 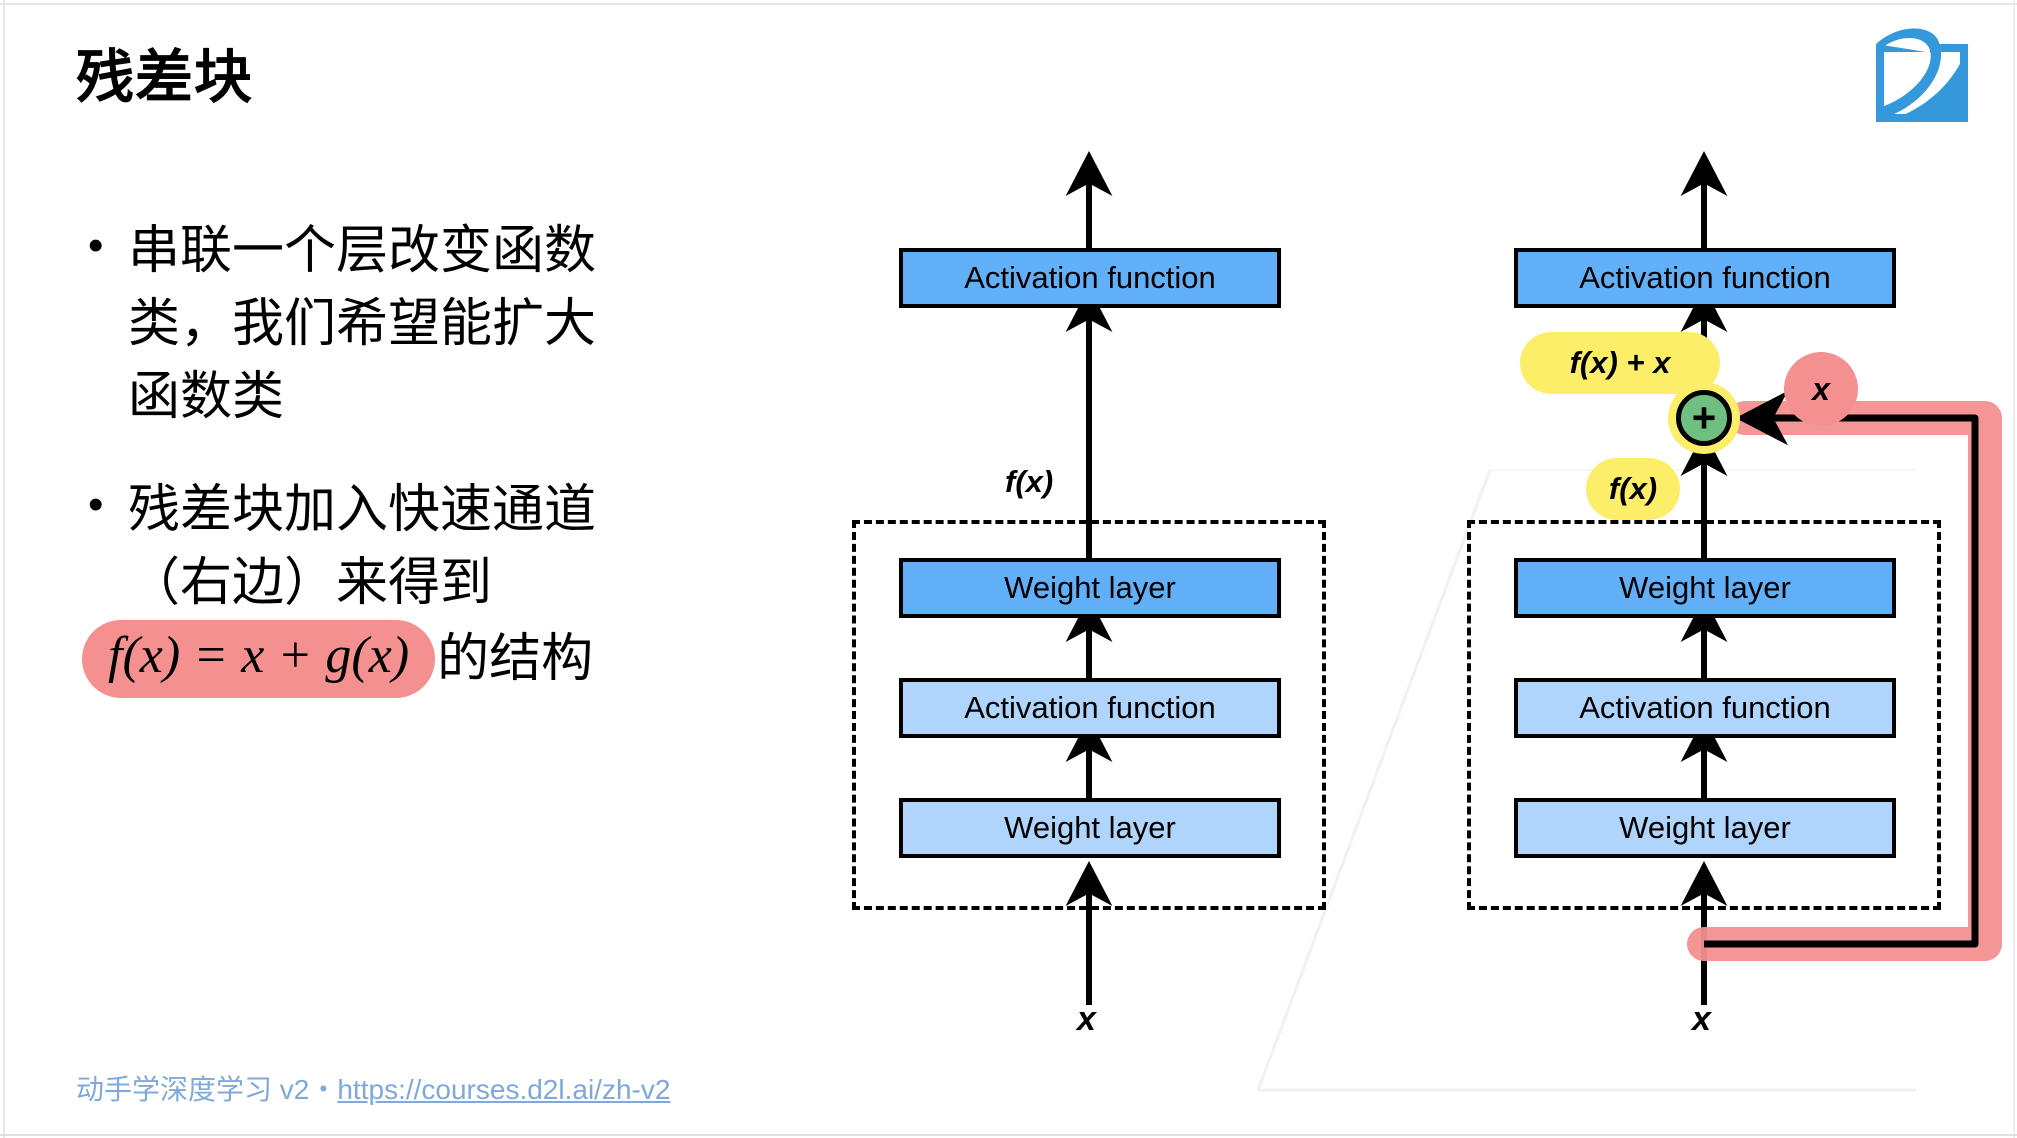 What do you see at coordinates (362, 324) in the screenshot?
I see `bullet-line: 类，我们希望能扩大` at bounding box center [362, 324].